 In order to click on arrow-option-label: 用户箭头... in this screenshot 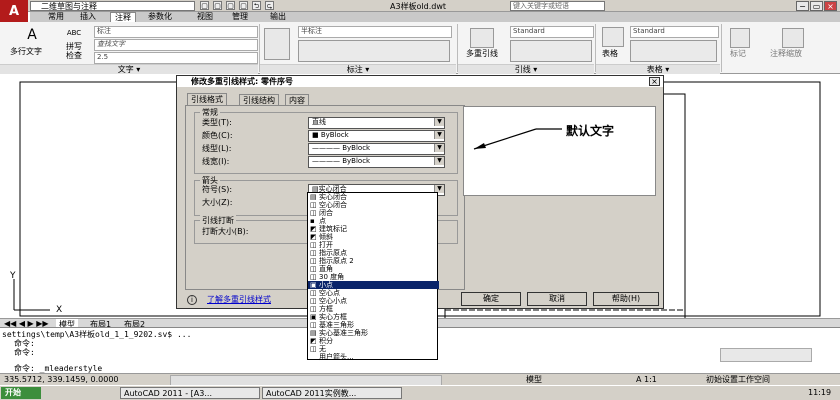, I will do `click(336, 357)`.